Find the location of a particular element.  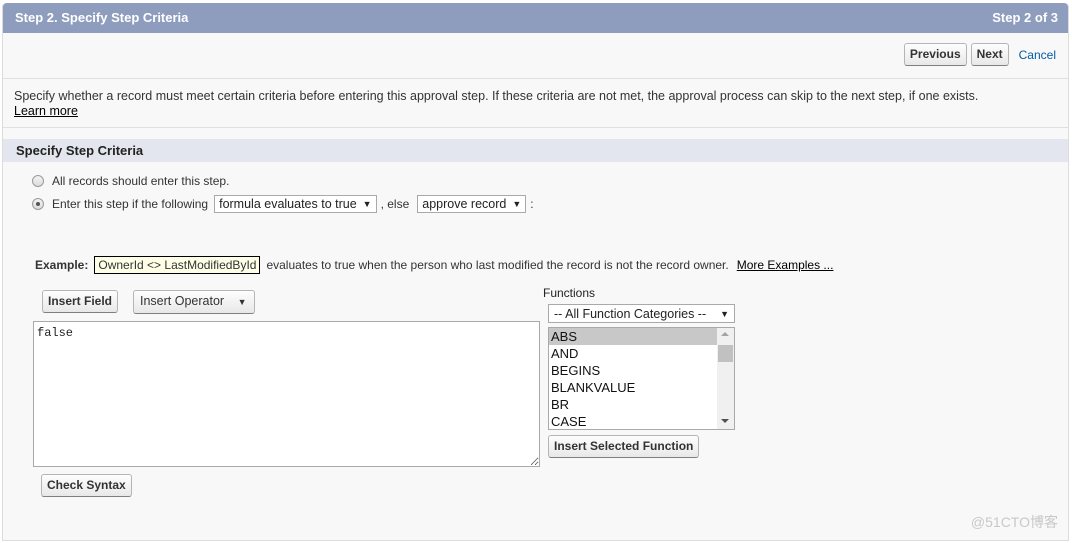

function-item: BLANKVALUE is located at coordinates (633, 387).